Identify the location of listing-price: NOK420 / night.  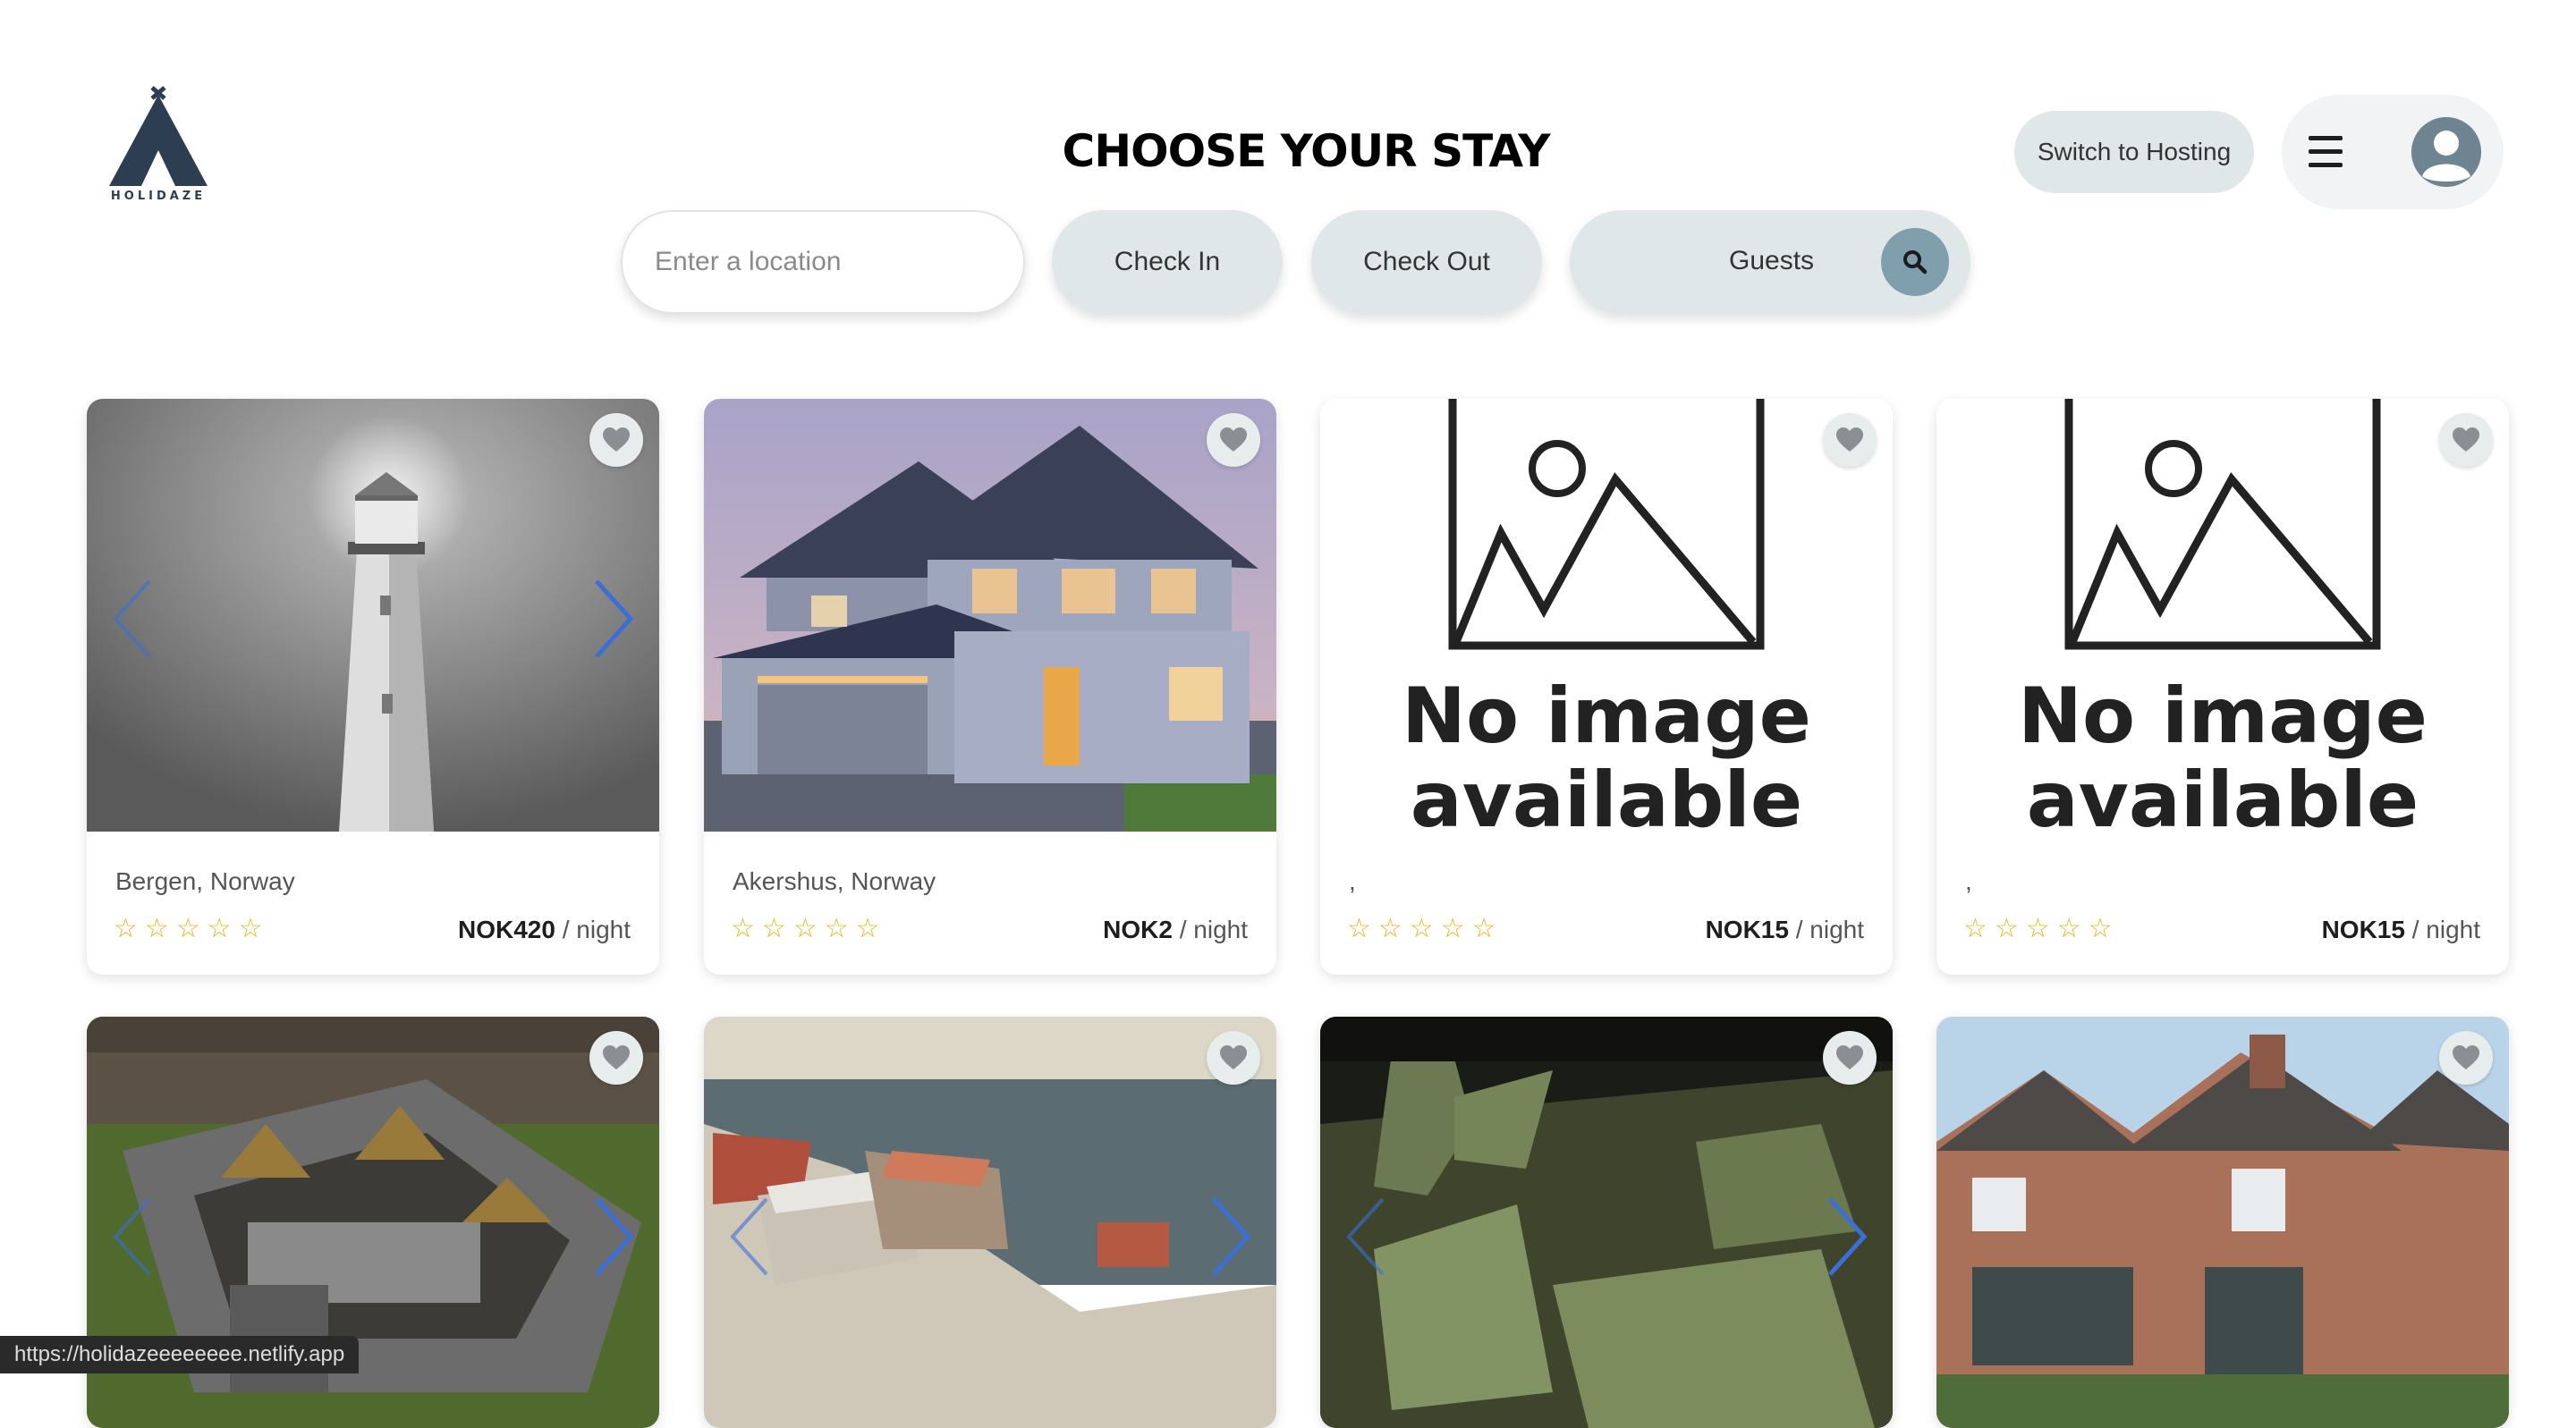
(544, 930).